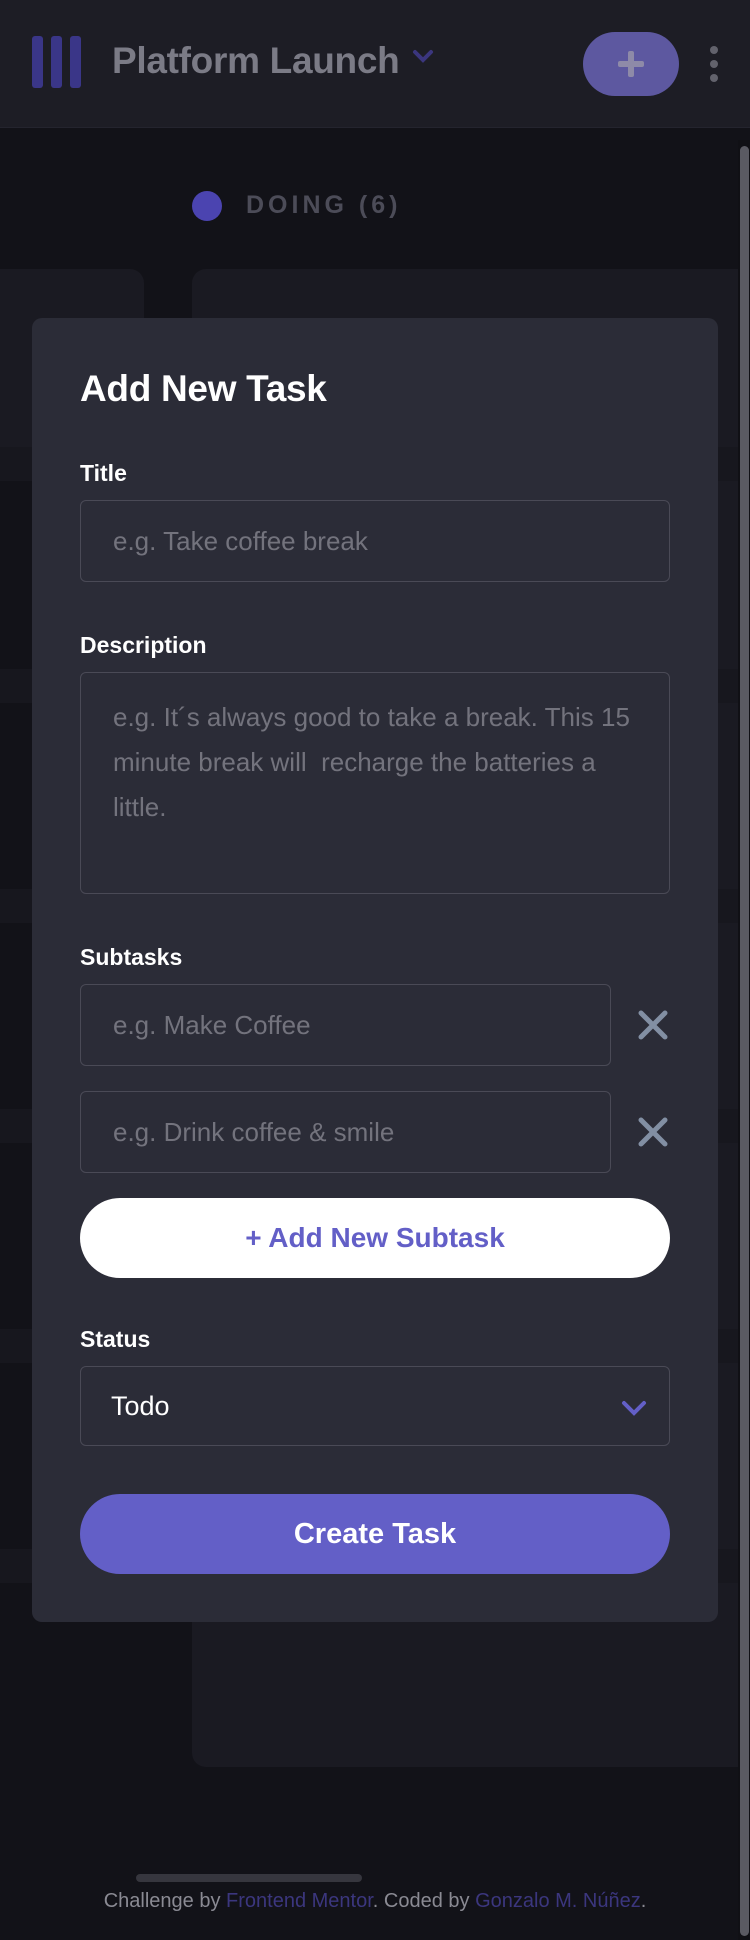  Describe the element at coordinates (103, 473) in the screenshot. I see `title-label: Title` at that location.